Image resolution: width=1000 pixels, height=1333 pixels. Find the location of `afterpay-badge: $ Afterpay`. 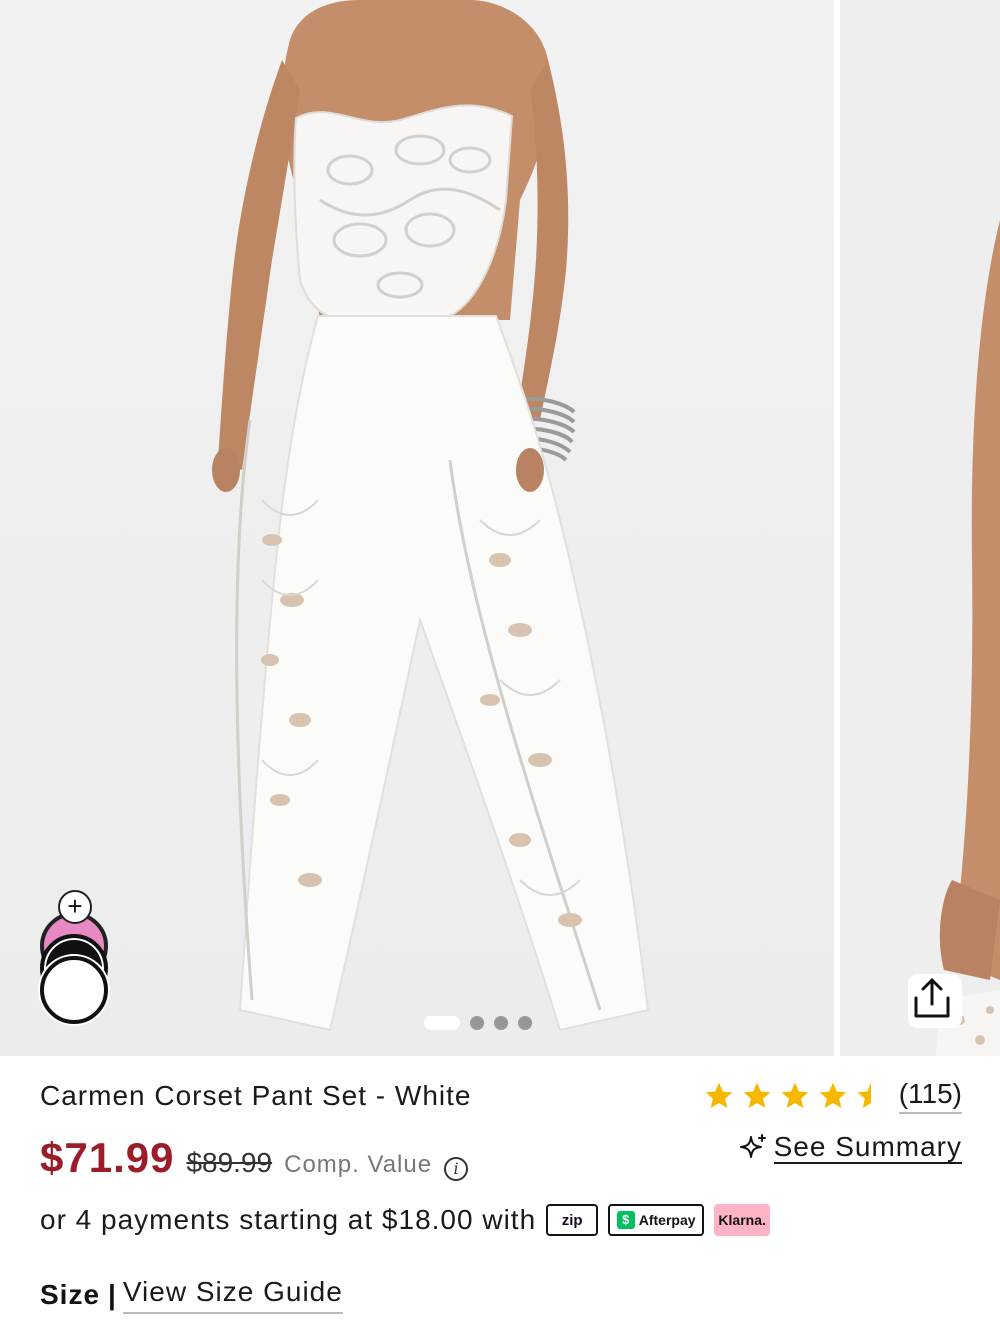

afterpay-badge: $ Afterpay is located at coordinates (656, 1220).